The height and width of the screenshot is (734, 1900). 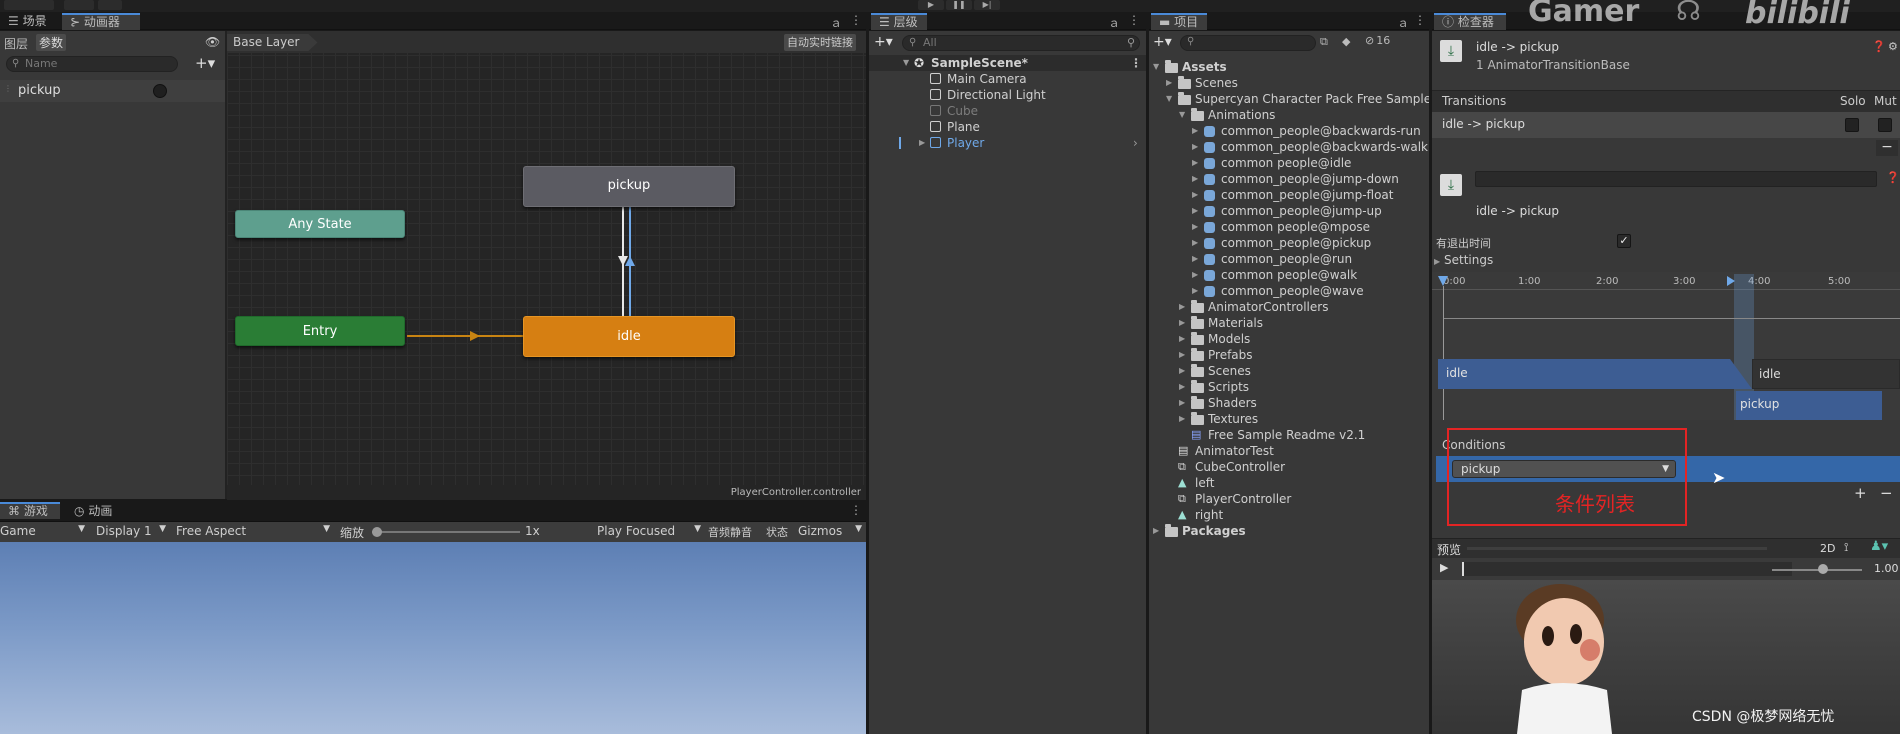 I want to click on preview-speed-thumb, so click(x=1823, y=569).